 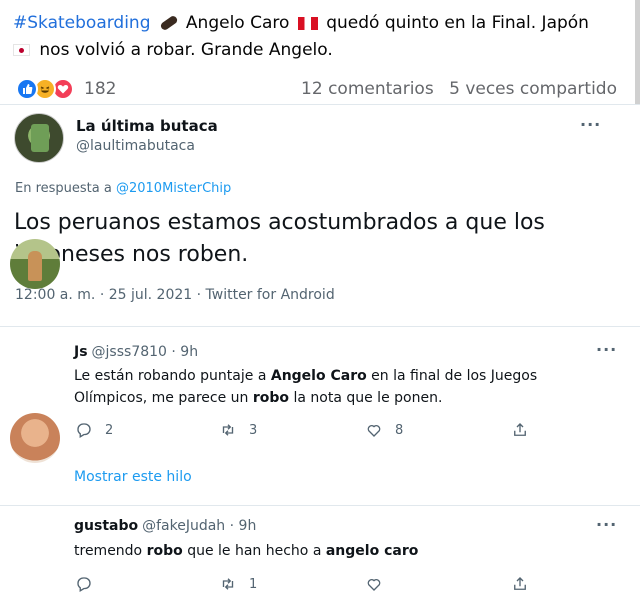 What do you see at coordinates (169, 23) in the screenshot?
I see `skateboard-emoji-icon` at bounding box center [169, 23].